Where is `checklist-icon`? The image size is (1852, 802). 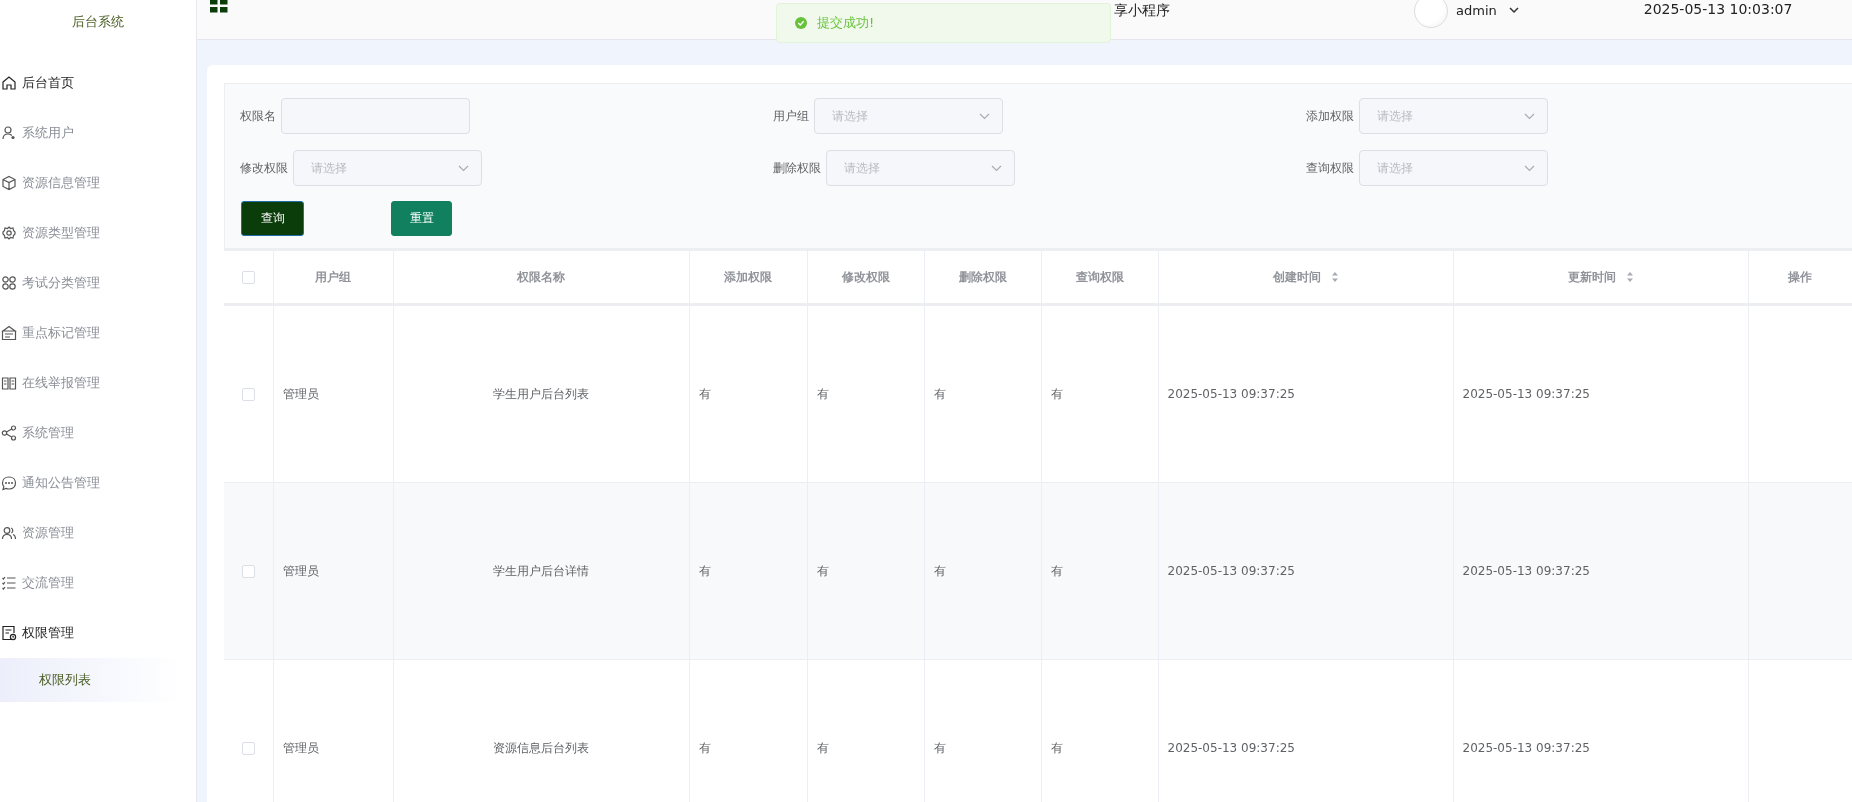 checklist-icon is located at coordinates (9, 583).